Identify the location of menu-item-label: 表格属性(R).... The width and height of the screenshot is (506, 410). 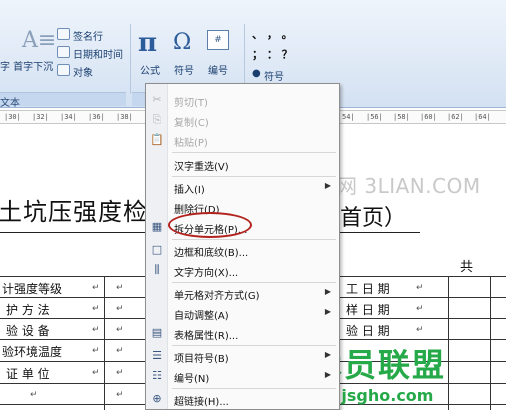
(206, 336).